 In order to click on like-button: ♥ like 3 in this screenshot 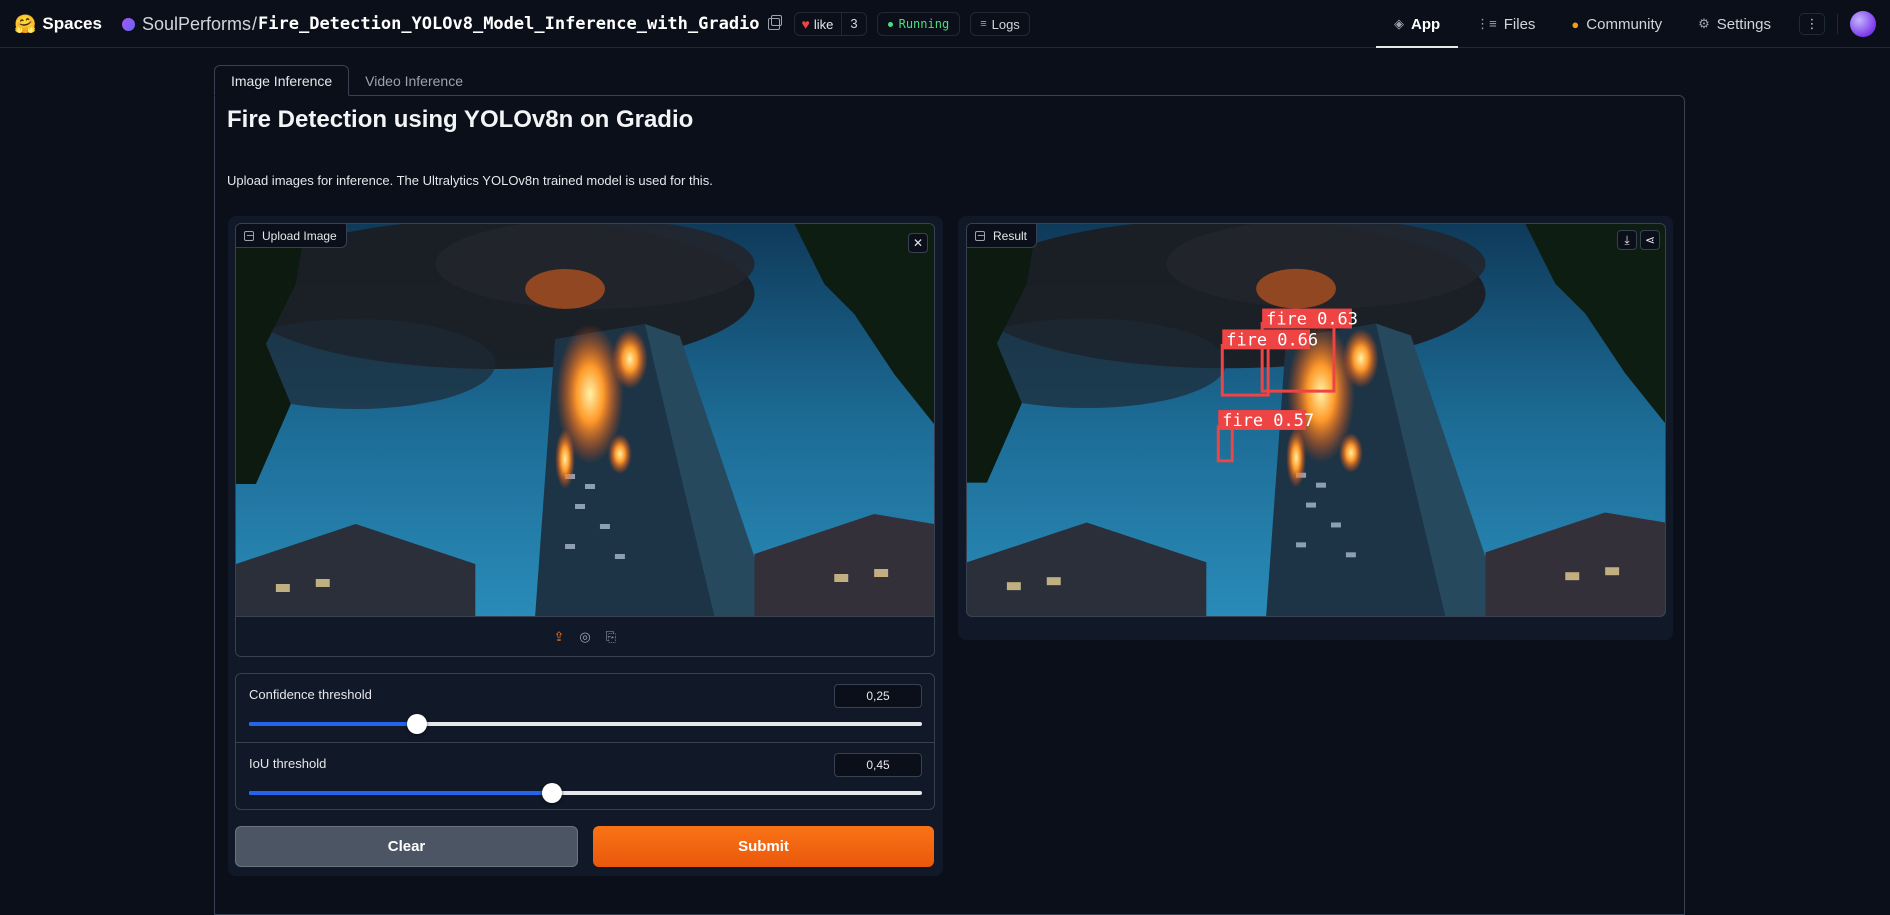, I will do `click(830, 24)`.